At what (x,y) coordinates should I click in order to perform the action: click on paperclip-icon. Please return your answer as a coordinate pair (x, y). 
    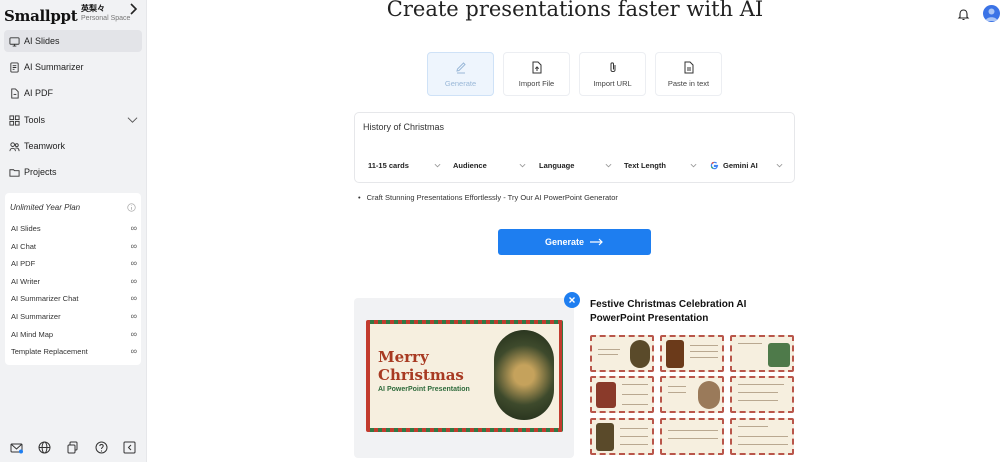
    Looking at the image, I should click on (612, 67).